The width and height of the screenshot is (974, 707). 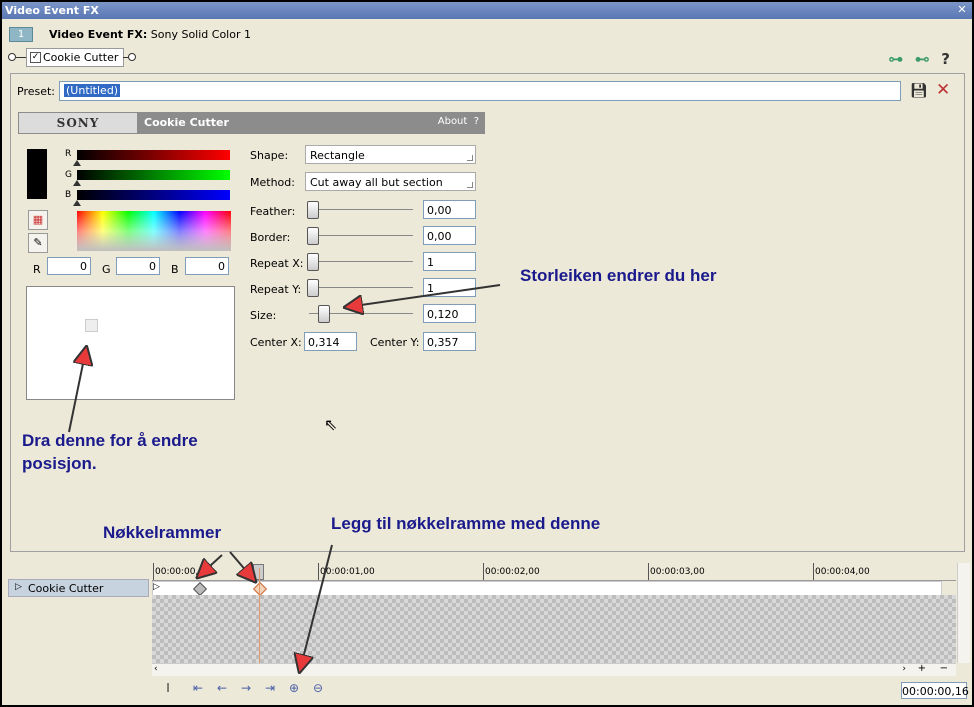 I want to click on repeatx-input: 1, so click(x=449, y=261).